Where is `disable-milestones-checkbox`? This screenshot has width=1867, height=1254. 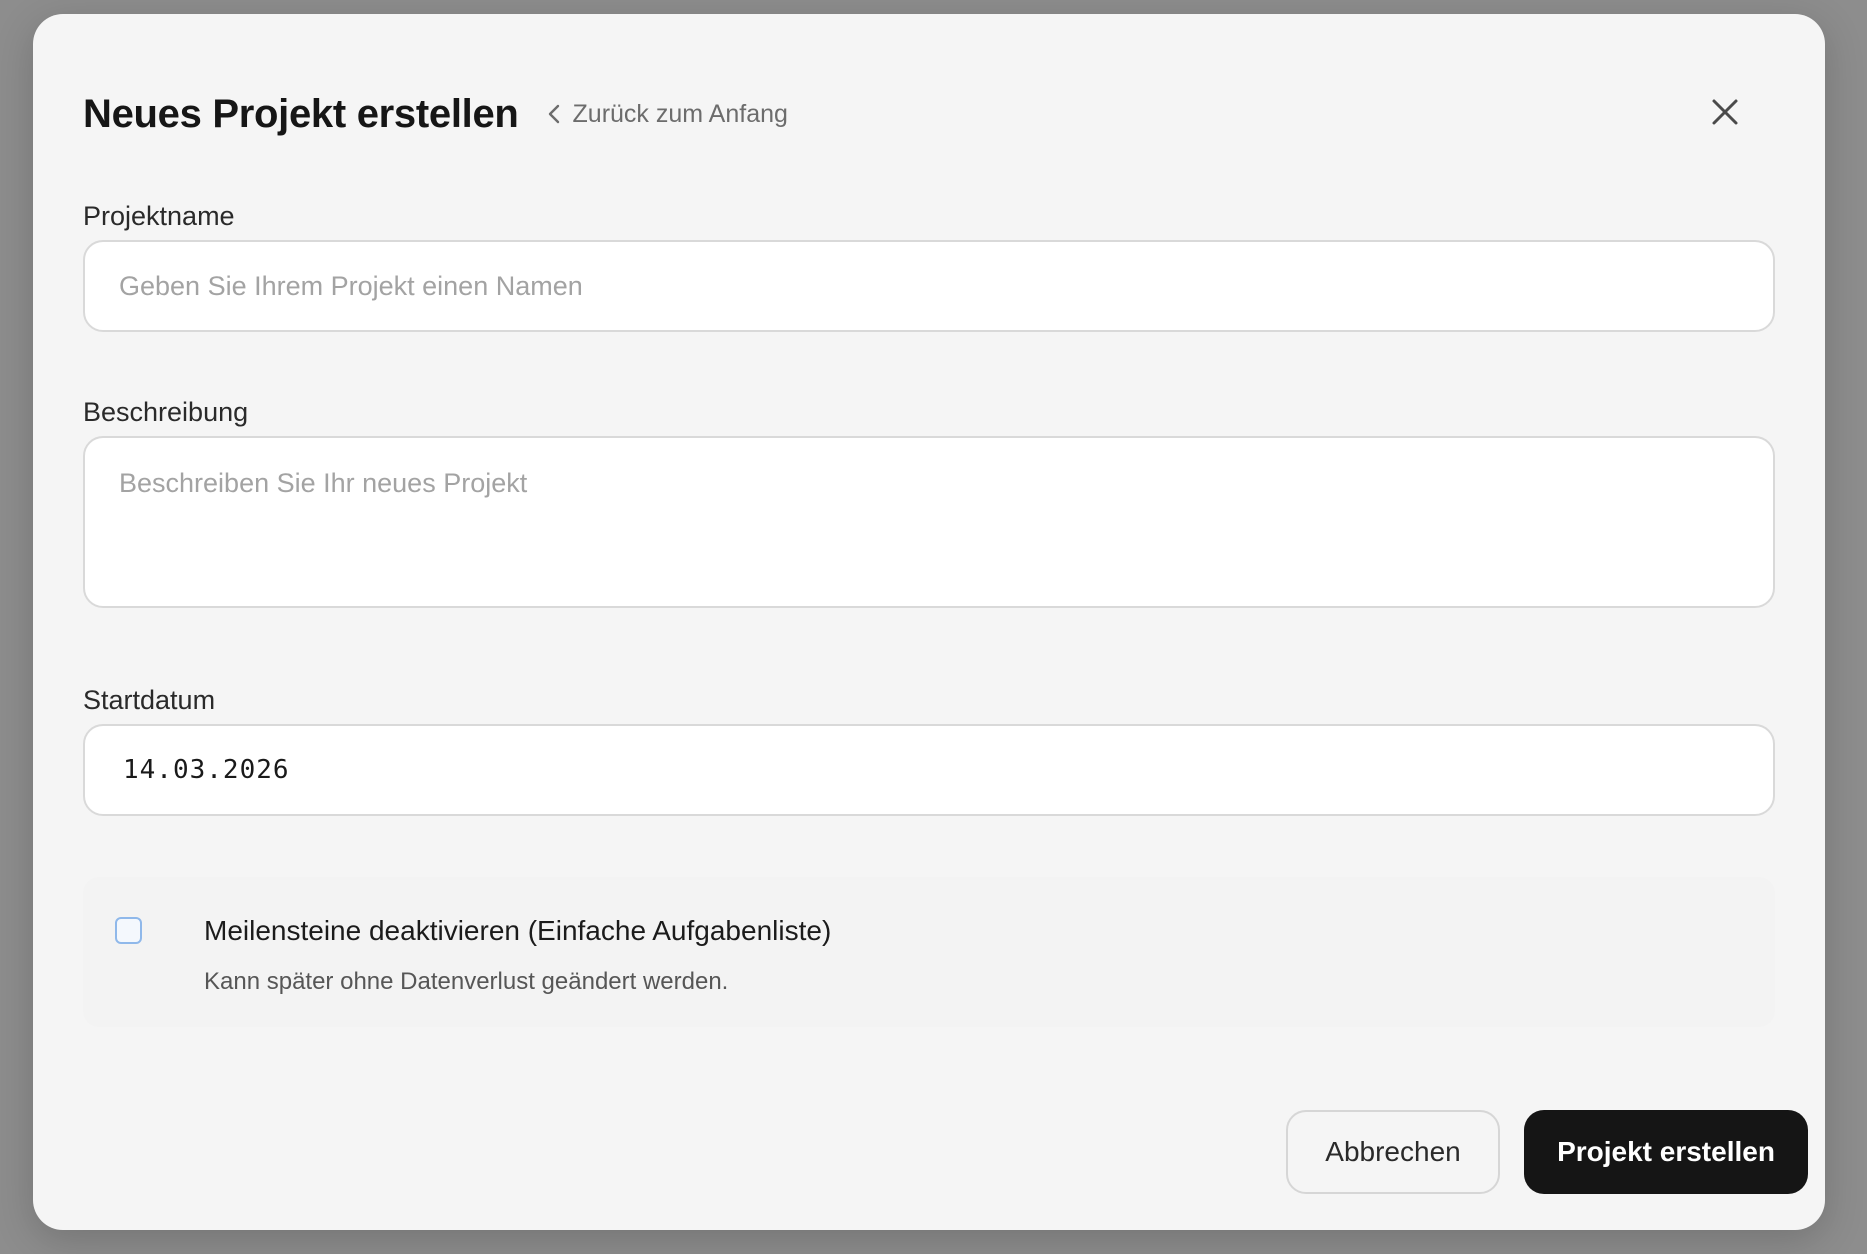
disable-milestones-checkbox is located at coordinates (128, 930).